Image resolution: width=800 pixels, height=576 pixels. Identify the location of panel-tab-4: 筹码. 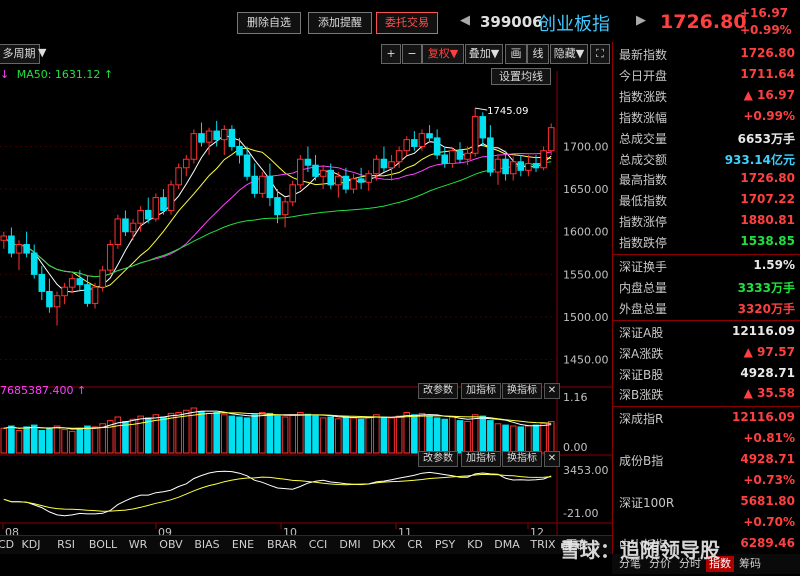
(750, 564).